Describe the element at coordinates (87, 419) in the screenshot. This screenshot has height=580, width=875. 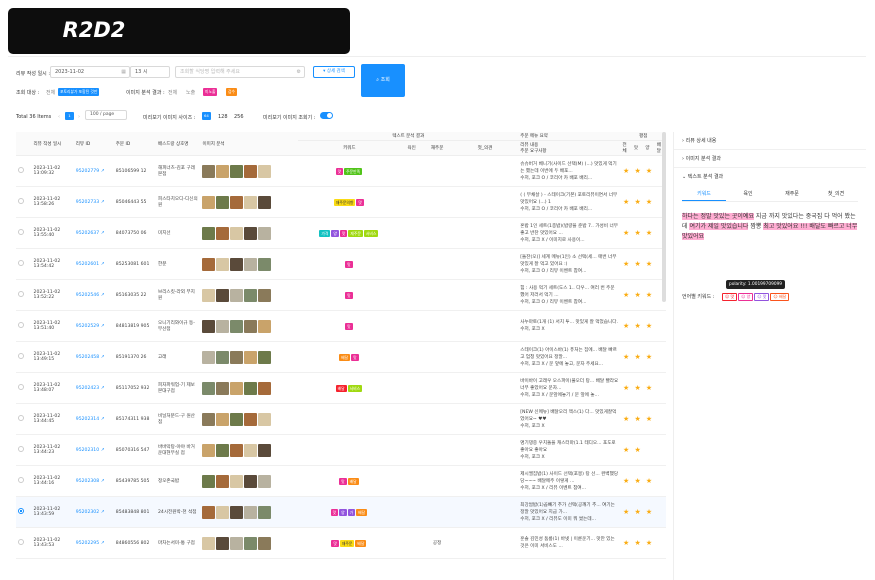
I see `review-id-link: 95202314` at that location.